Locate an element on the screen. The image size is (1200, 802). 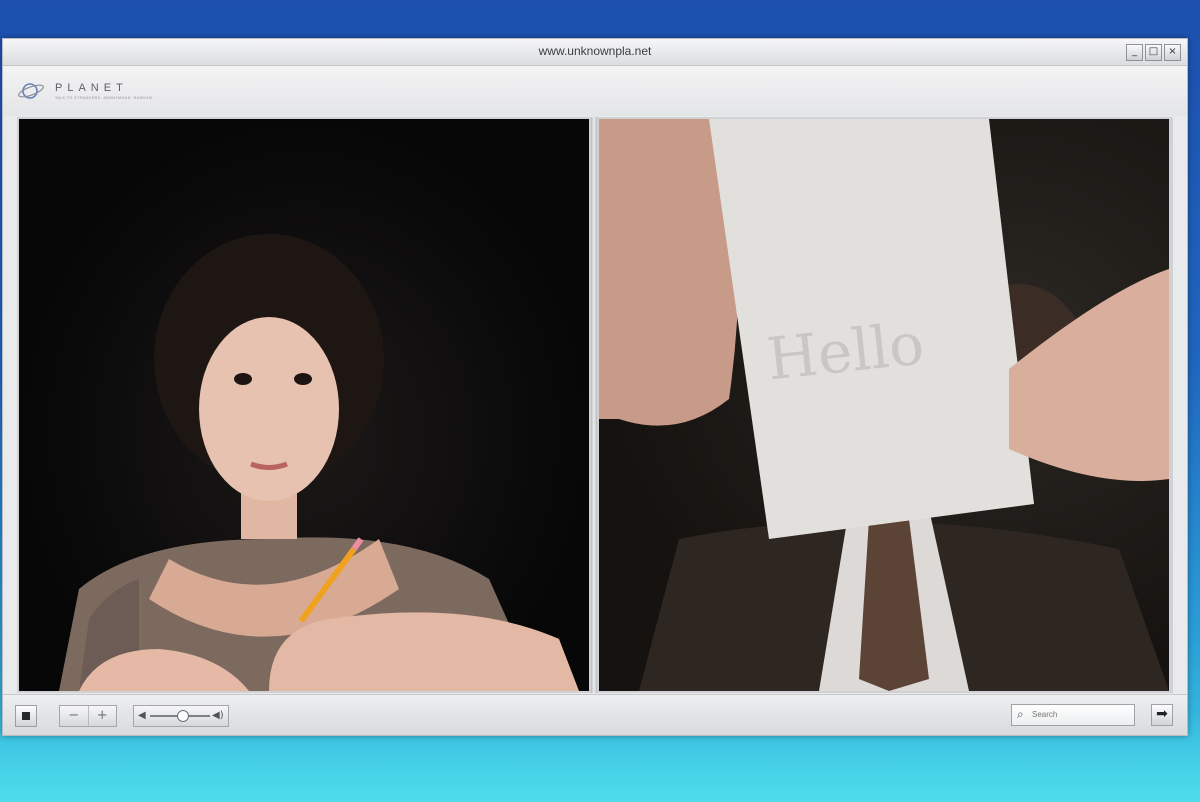
volume-slider: ◀ ◀) is located at coordinates (181, 716).